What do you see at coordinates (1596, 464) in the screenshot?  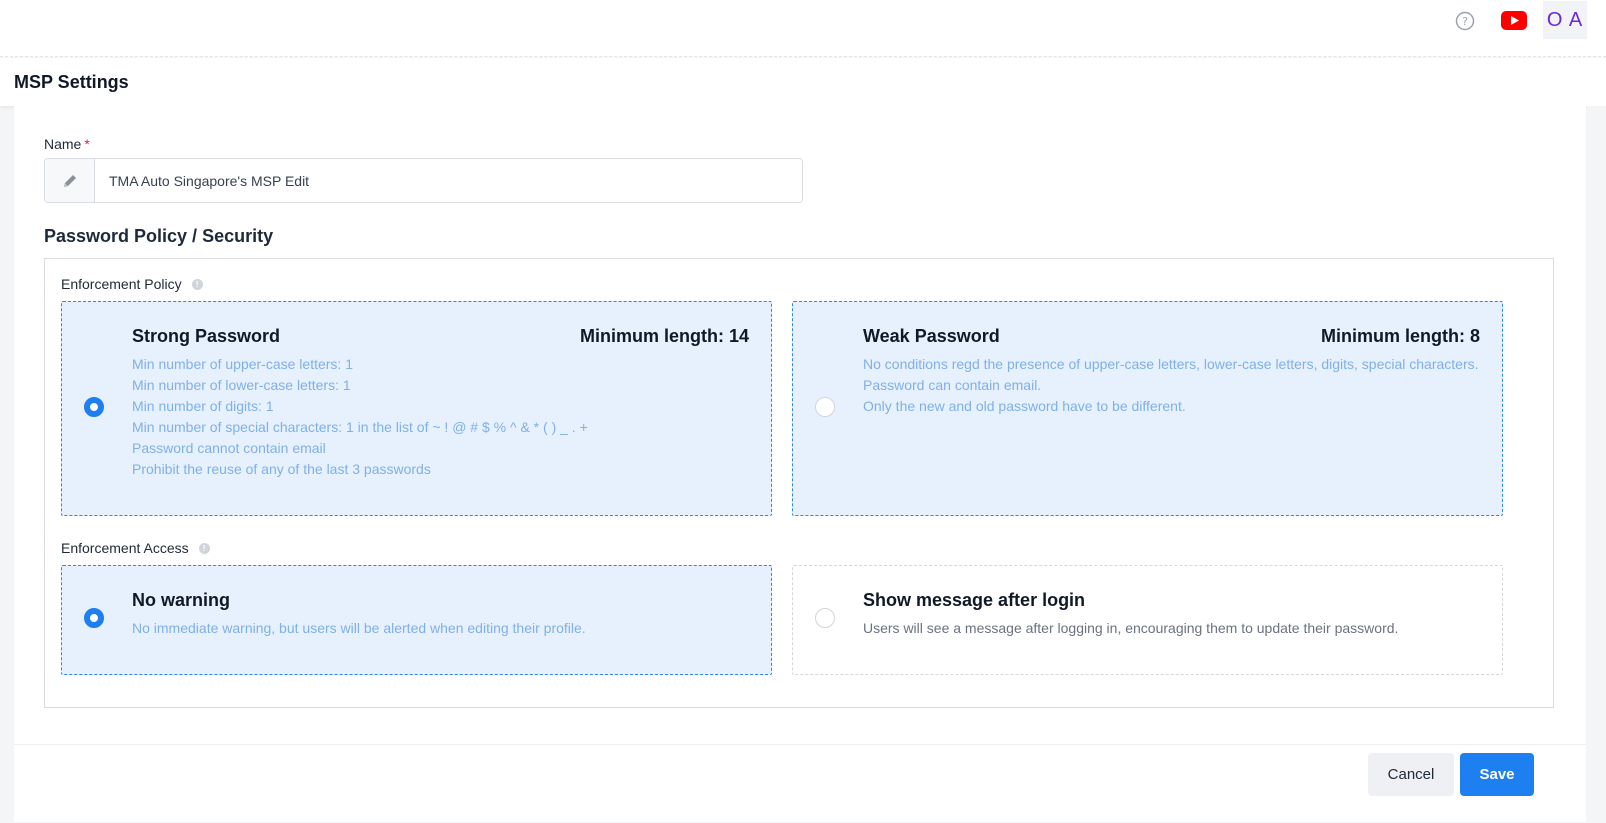 I see `scroll-gutter` at bounding box center [1596, 464].